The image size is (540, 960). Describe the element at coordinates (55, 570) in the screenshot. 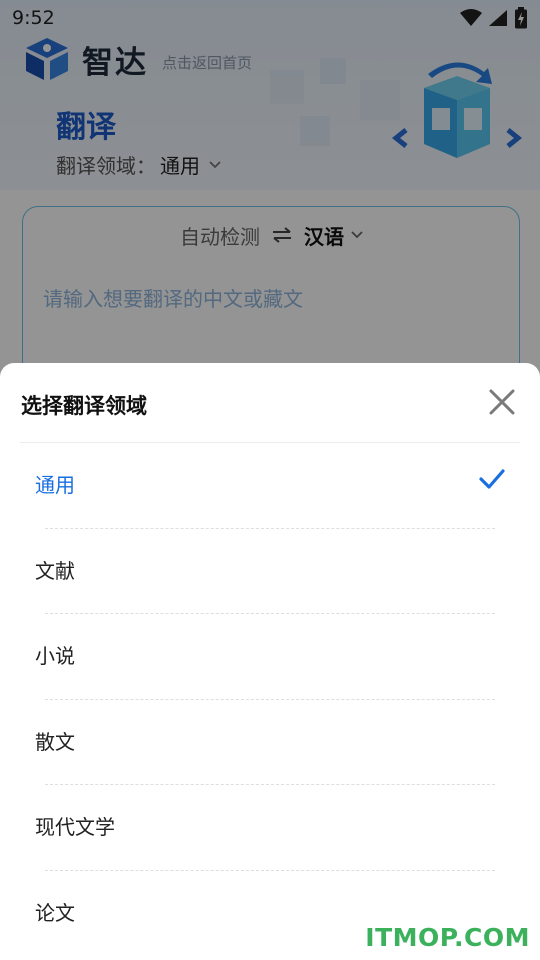

I see `domain-option-label: 文献` at that location.